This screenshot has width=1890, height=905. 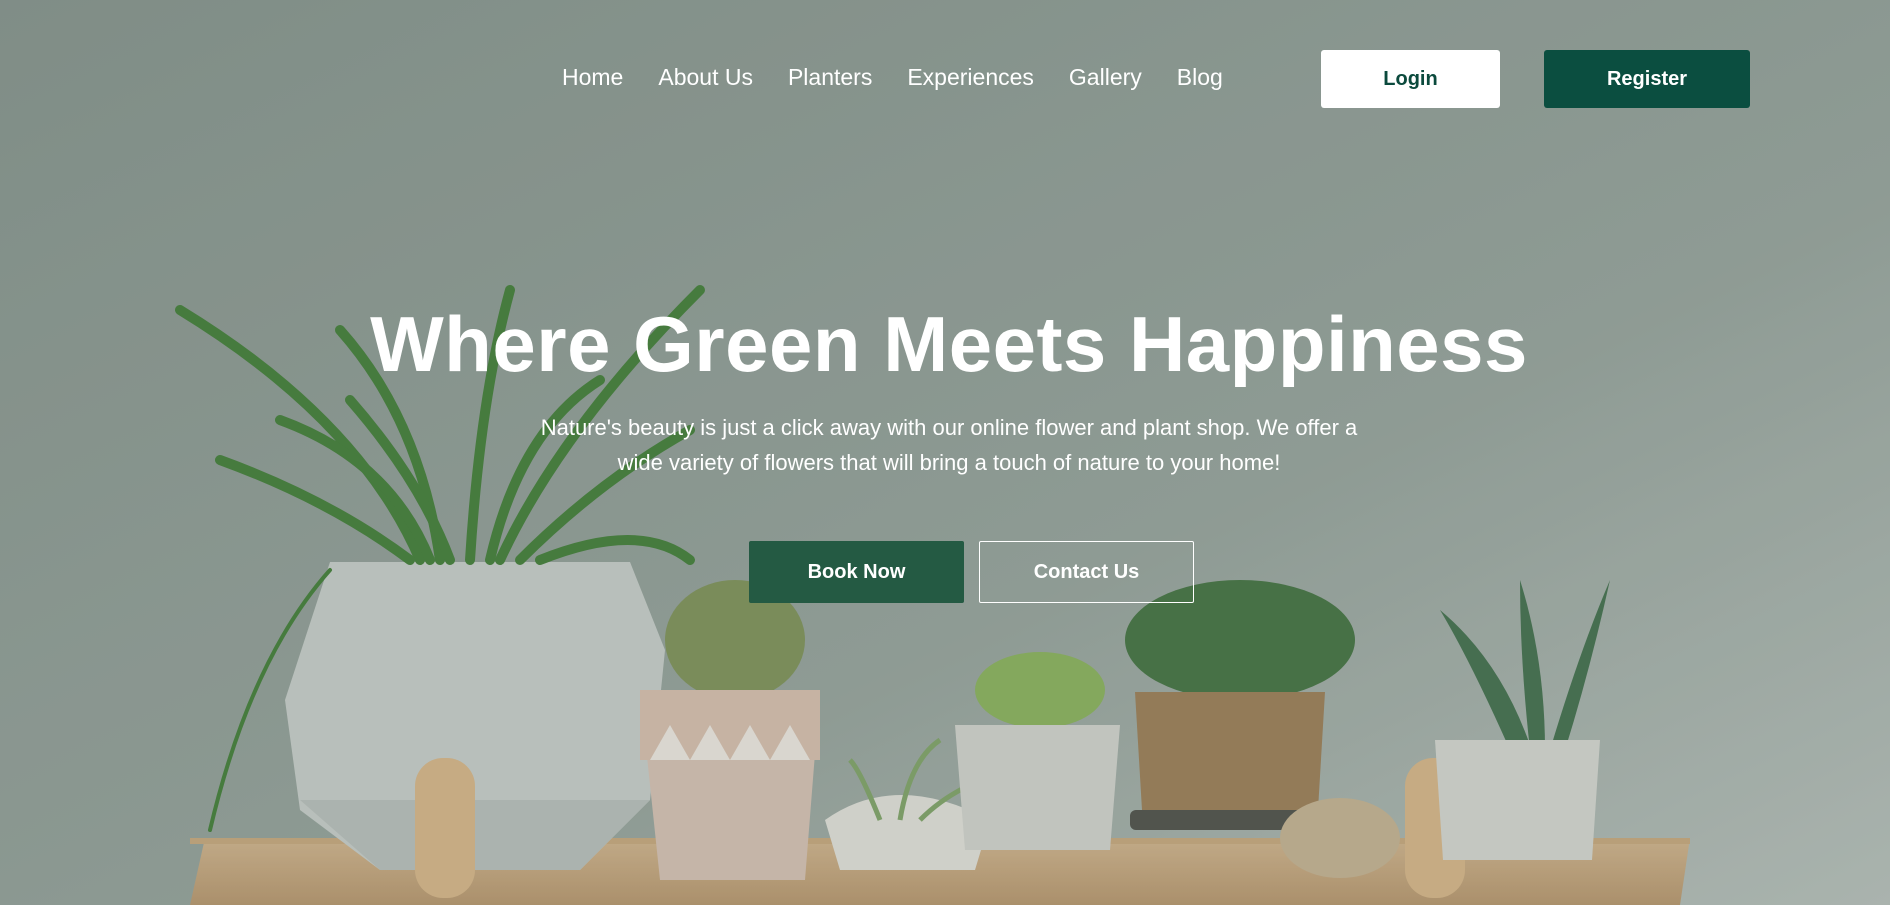 What do you see at coordinates (592, 77) in the screenshot?
I see `nav-item-home: Home` at bounding box center [592, 77].